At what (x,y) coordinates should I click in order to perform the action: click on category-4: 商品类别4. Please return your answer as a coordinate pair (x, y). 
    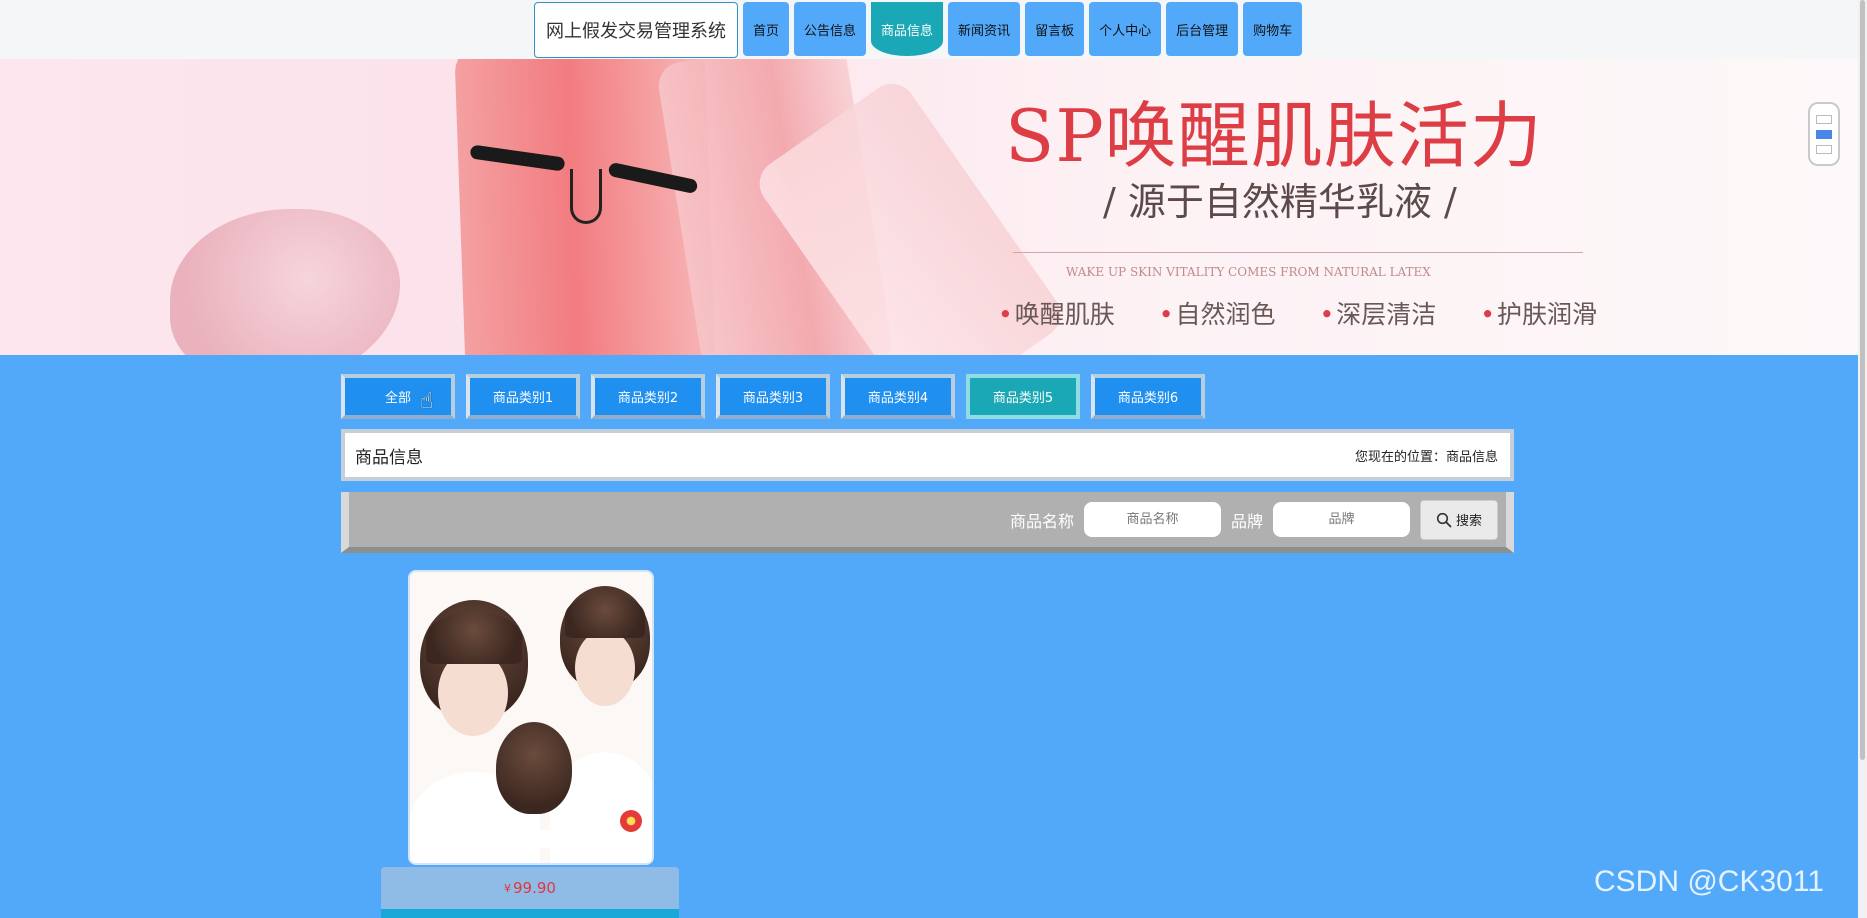
    Looking at the image, I should click on (898, 396).